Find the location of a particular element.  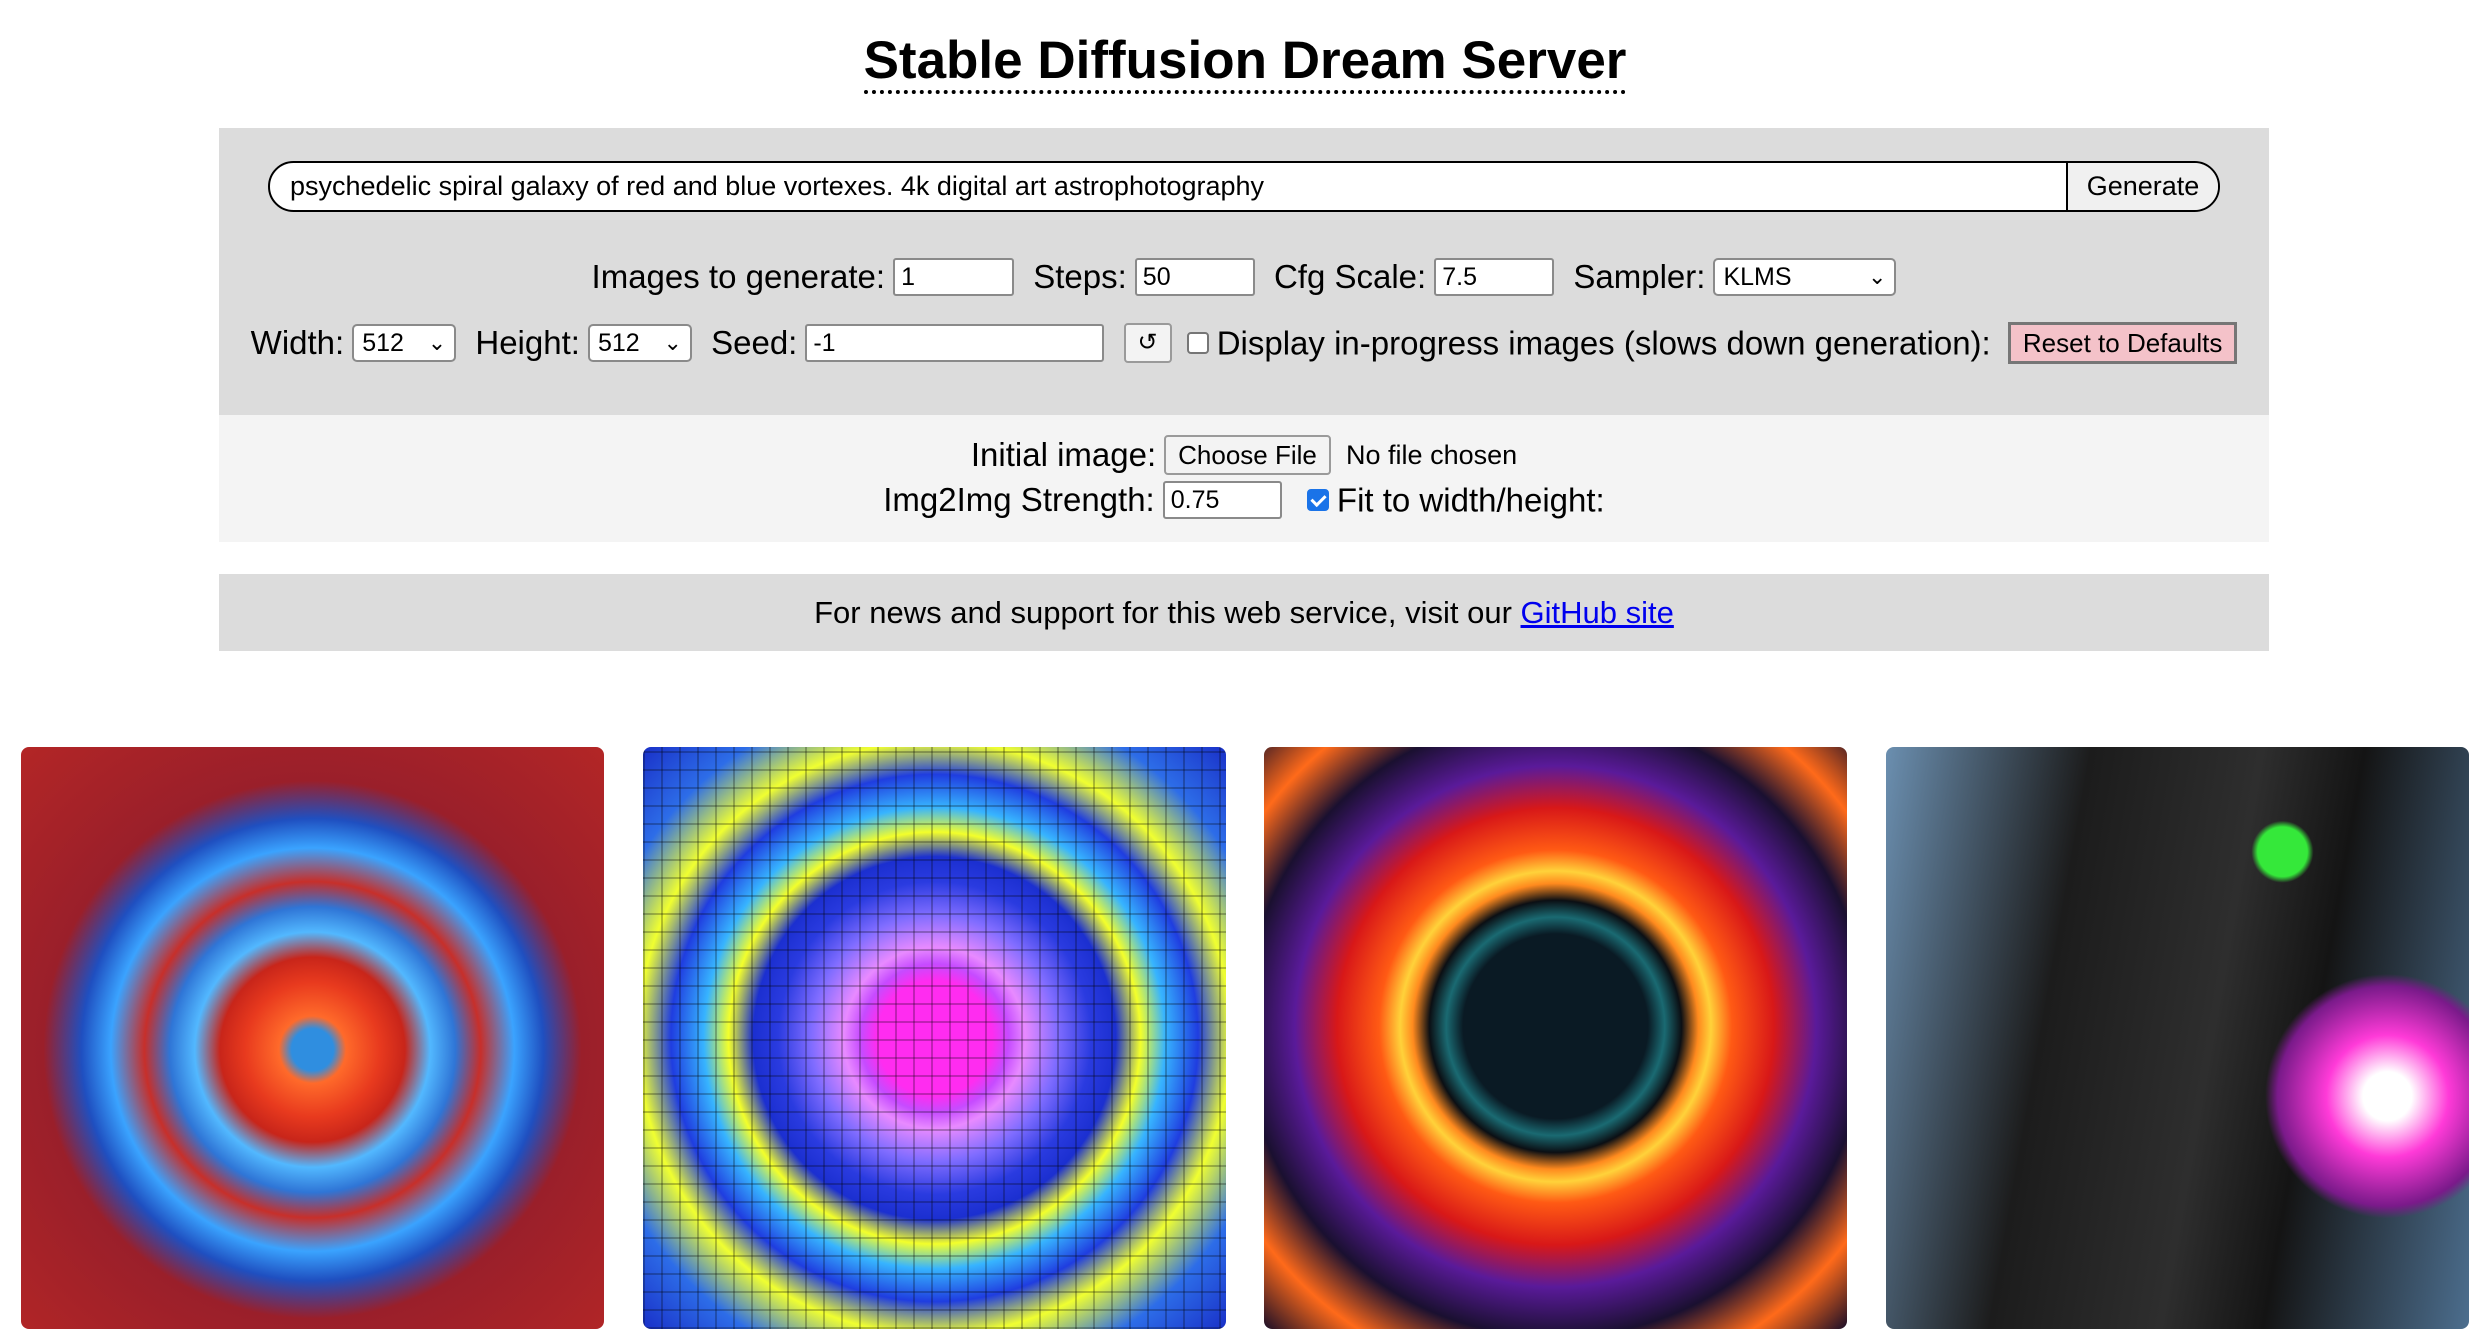

seed-label: Seed: is located at coordinates (754, 343).